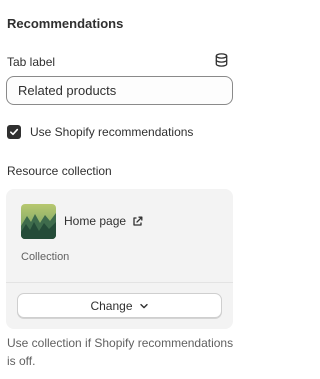  I want to click on divider, so click(119, 282).